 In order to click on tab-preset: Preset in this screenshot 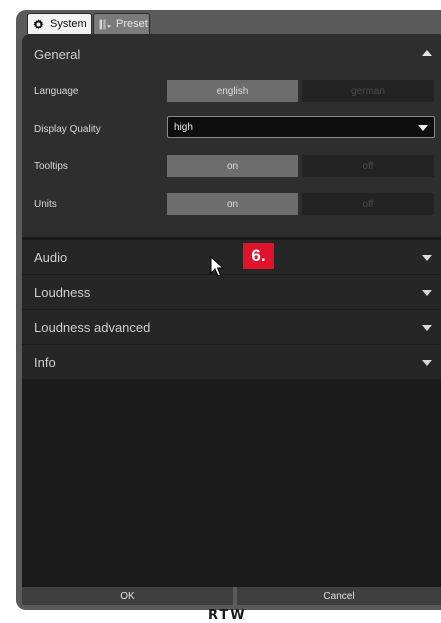, I will do `click(121, 23)`.